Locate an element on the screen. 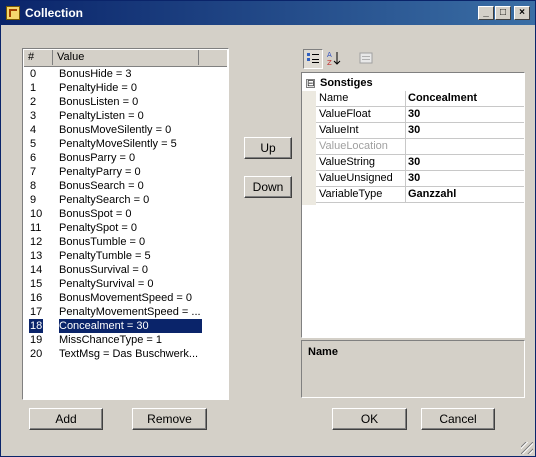 This screenshot has height=457, width=536. list-item: 10 BonusSpot = 0 is located at coordinates (125, 214).